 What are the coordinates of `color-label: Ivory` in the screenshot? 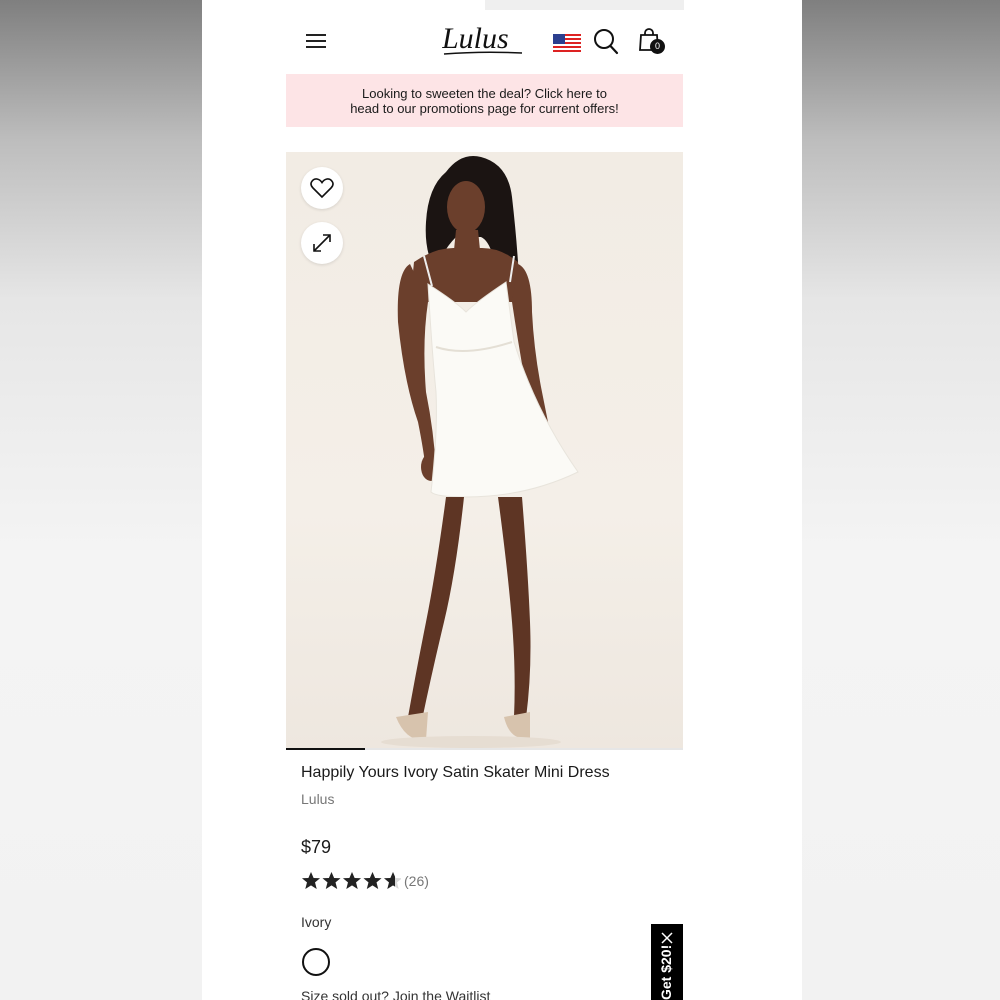 It's located at (316, 922).